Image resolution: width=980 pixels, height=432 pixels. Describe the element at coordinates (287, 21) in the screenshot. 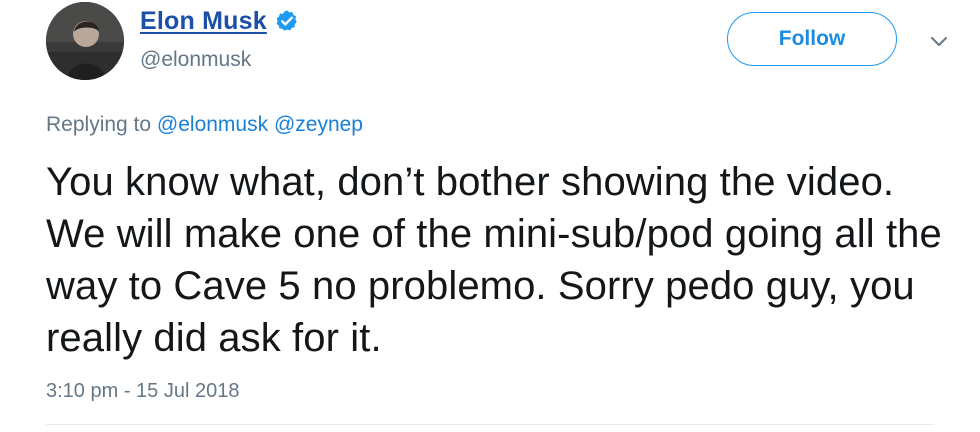

I see `verified-badge-icon` at that location.